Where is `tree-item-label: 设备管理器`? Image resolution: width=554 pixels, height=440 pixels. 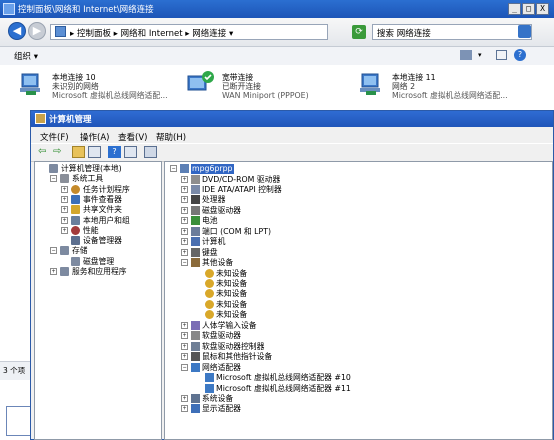 tree-item-label: 设备管理器 is located at coordinates (102, 241).